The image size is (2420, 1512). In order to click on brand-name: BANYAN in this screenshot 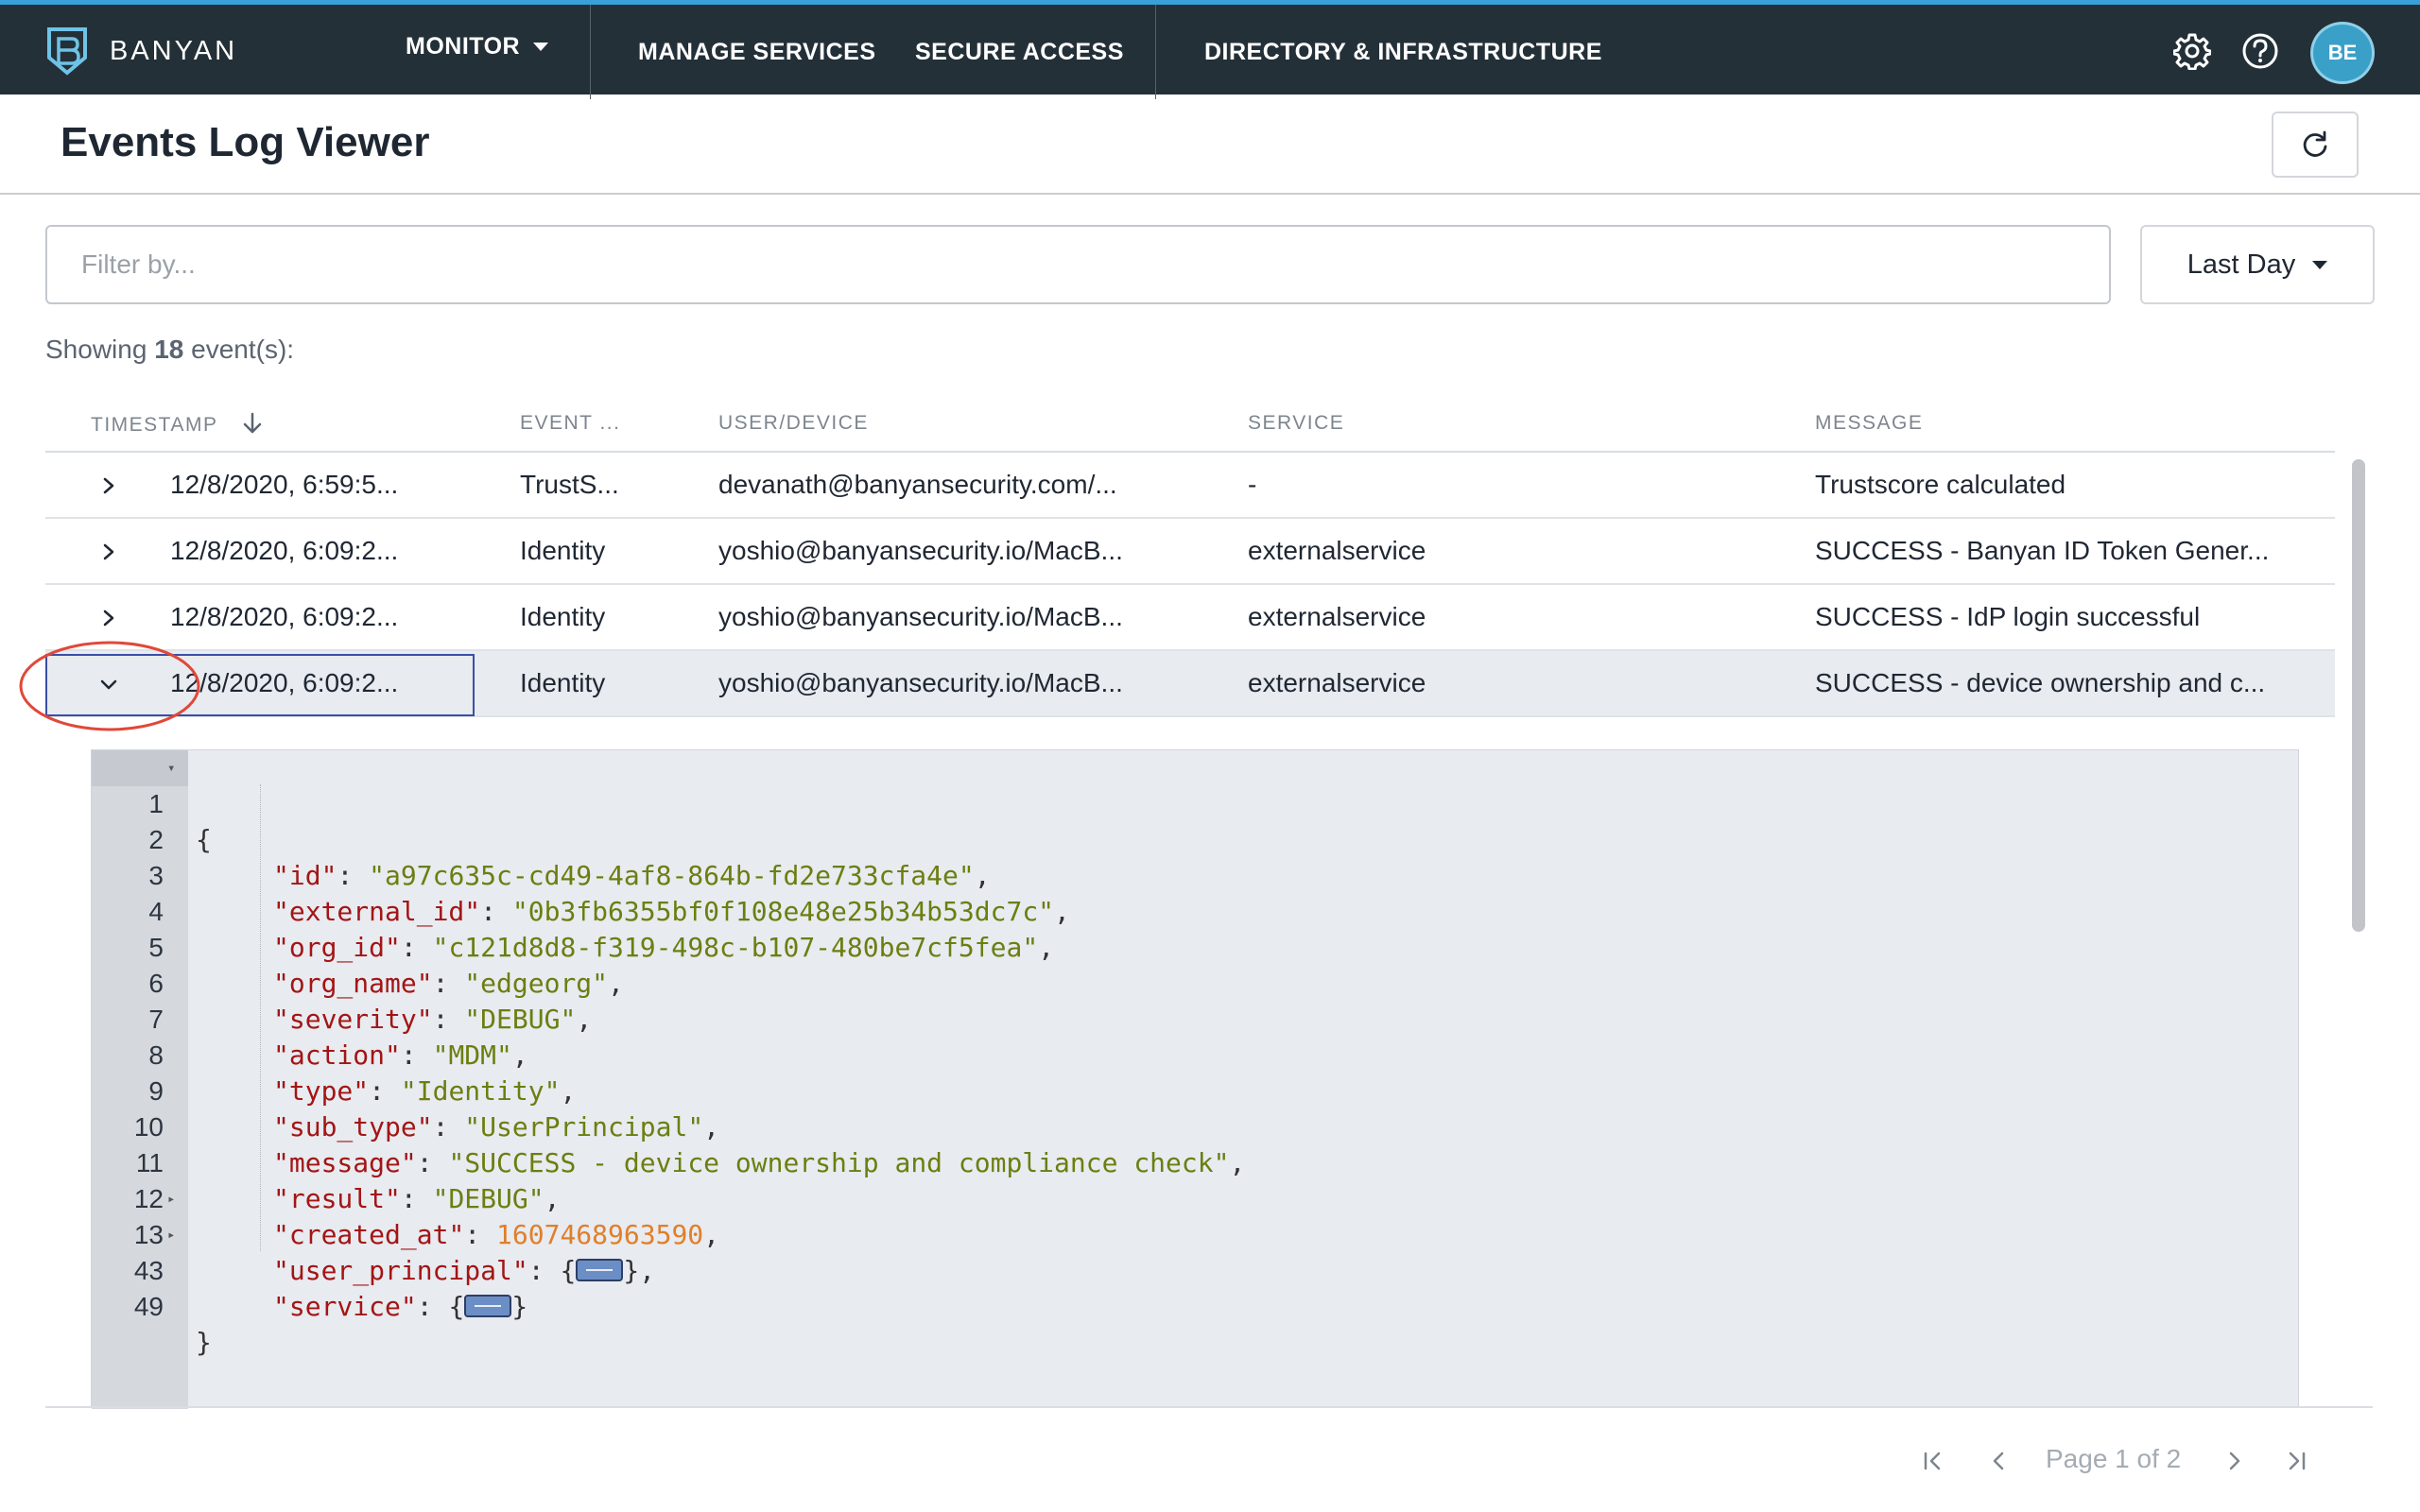, I will do `click(174, 50)`.